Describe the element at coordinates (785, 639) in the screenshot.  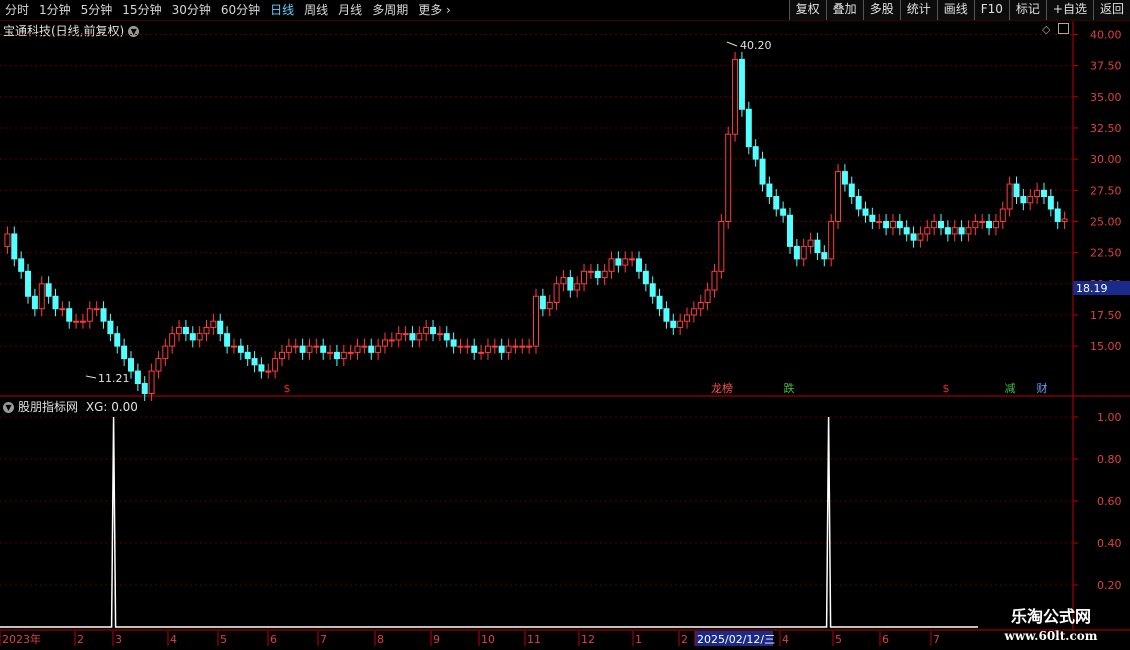
I see `x-tick-label: 4` at that location.